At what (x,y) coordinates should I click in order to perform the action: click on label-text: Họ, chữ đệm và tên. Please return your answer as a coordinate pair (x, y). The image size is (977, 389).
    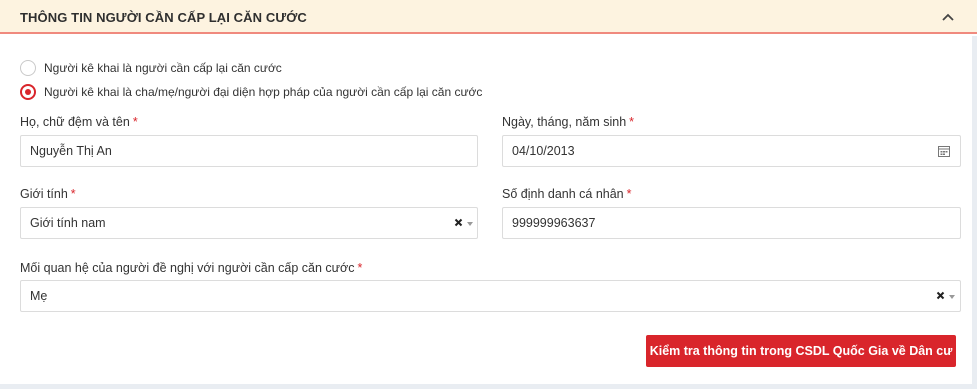
    Looking at the image, I should click on (75, 122).